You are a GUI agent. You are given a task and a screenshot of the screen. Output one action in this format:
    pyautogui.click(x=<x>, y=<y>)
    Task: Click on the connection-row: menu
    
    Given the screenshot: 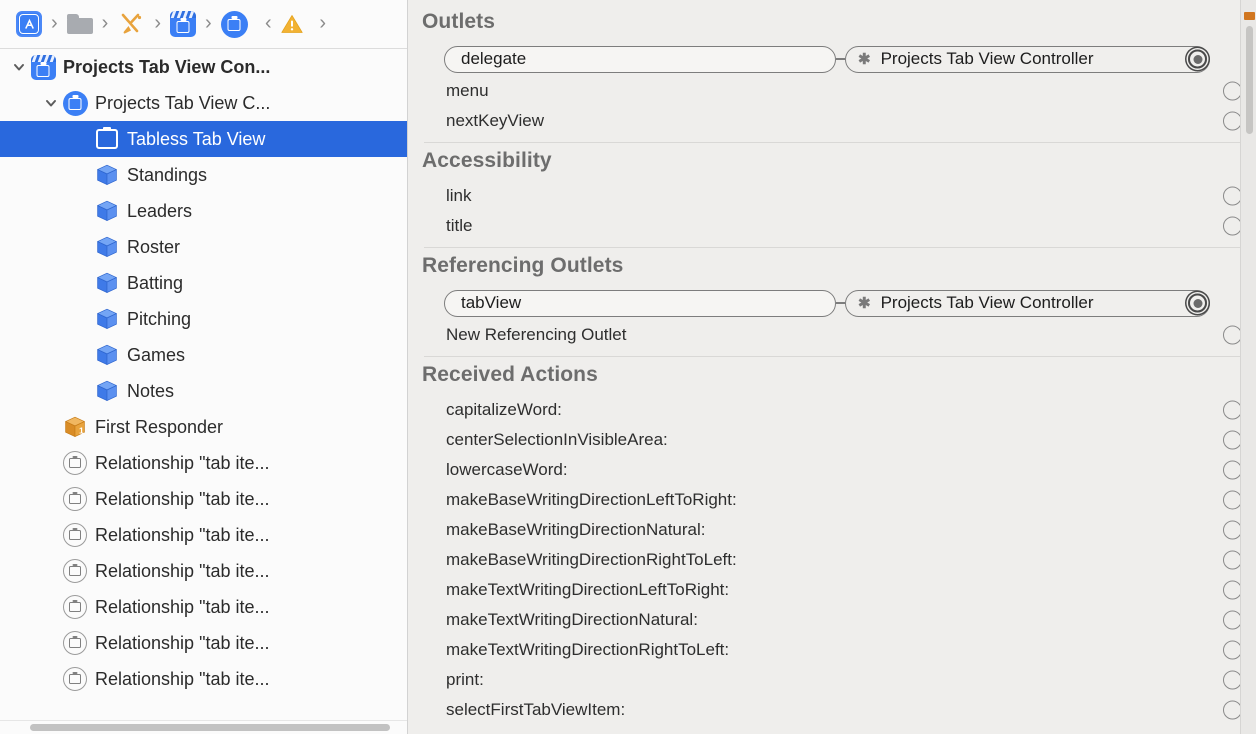 What is the action you would take?
    pyautogui.click(x=839, y=91)
    